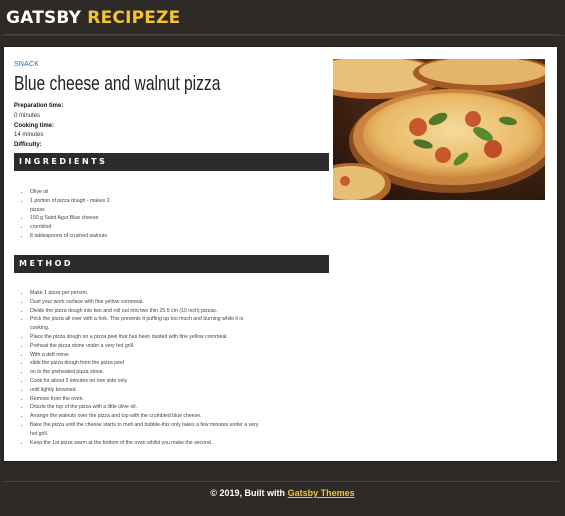  What do you see at coordinates (145, 399) in the screenshot?
I see `method-step: Remove from the oven.` at bounding box center [145, 399].